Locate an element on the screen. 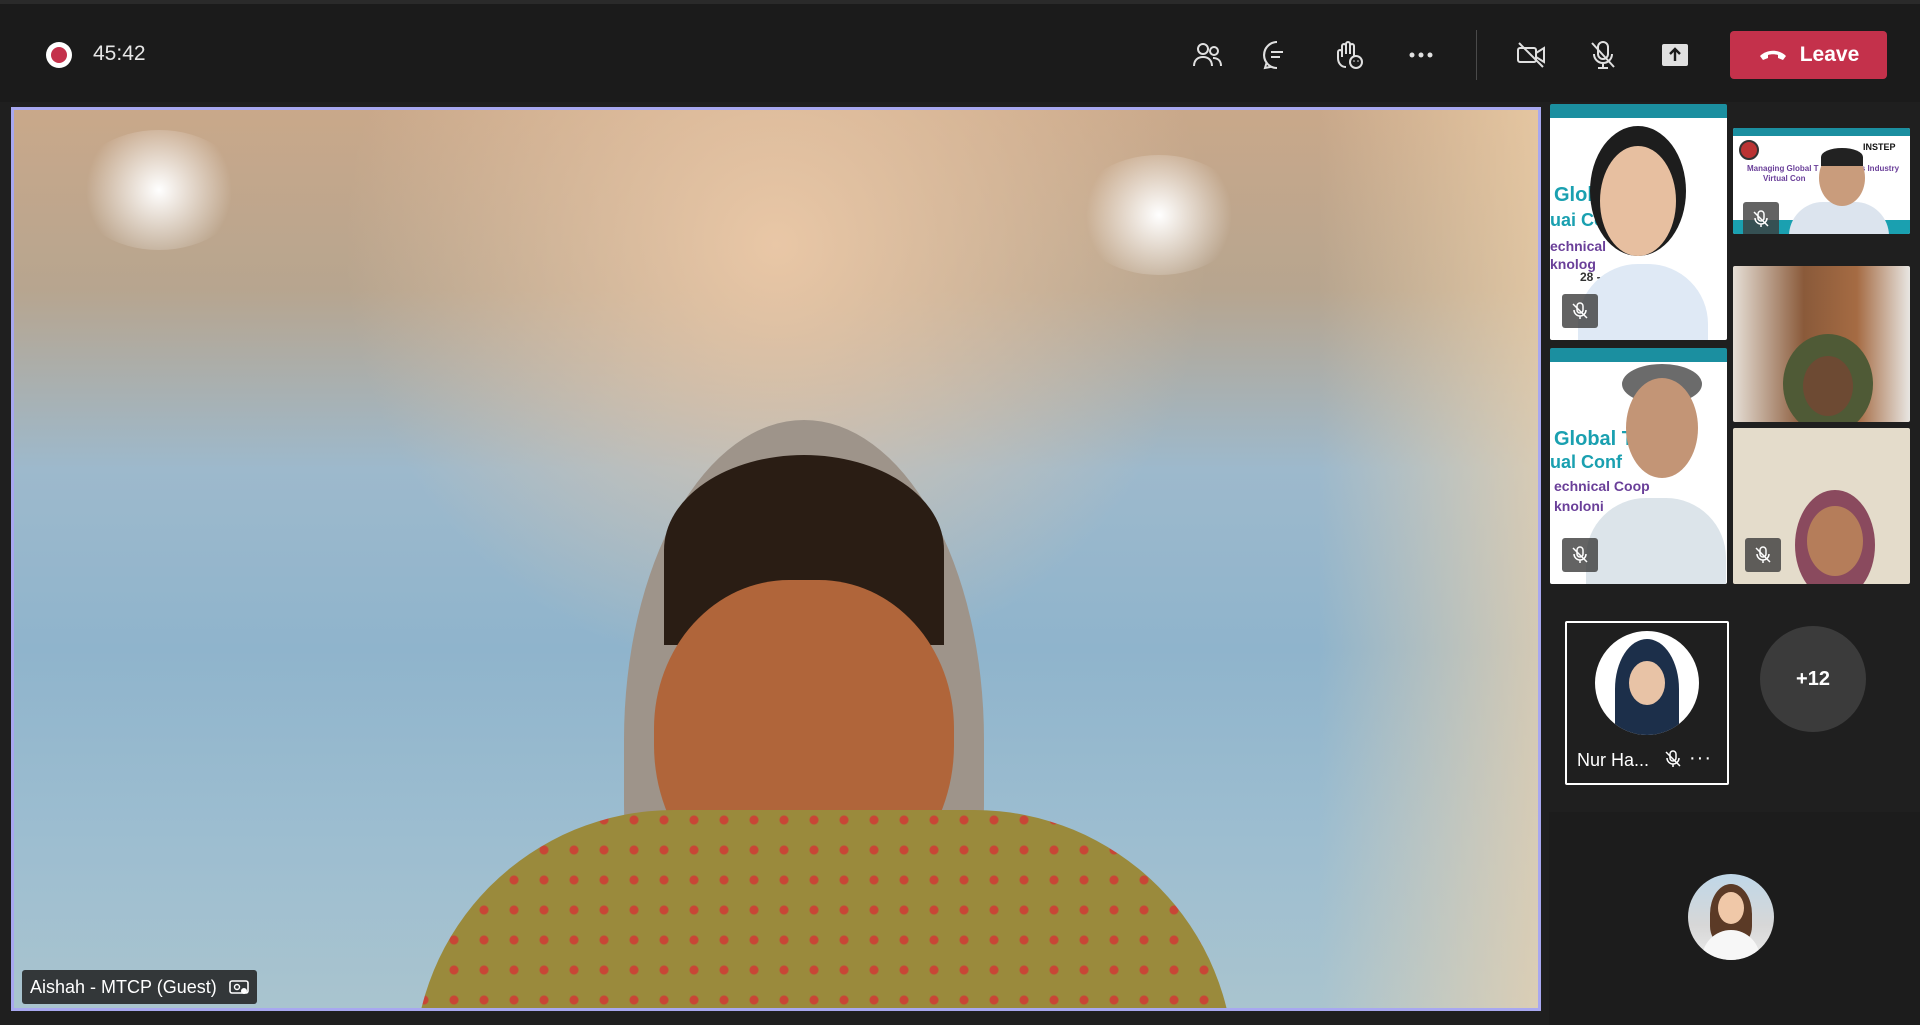 This screenshot has height=1025, width=1920. share-screen-button is located at coordinates (1675, 55).